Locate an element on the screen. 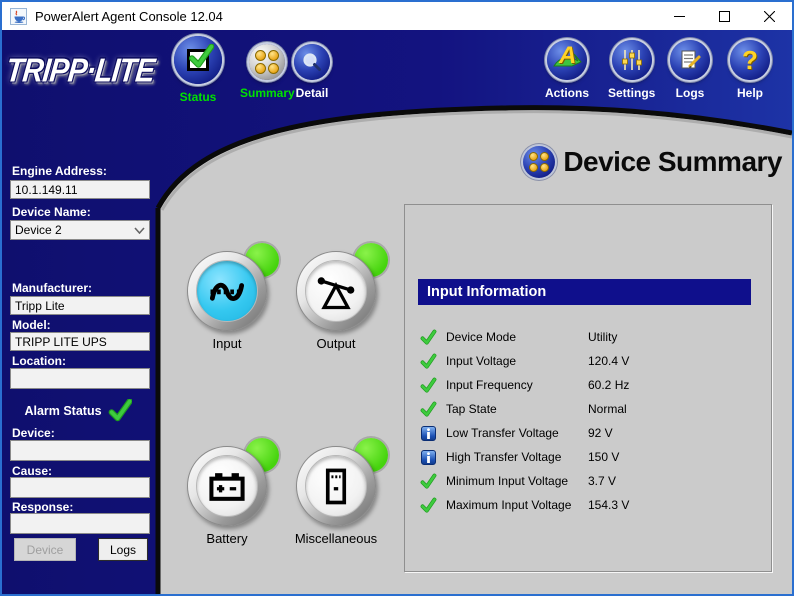 The width and height of the screenshot is (794, 596). device-field is located at coordinates (80, 450).